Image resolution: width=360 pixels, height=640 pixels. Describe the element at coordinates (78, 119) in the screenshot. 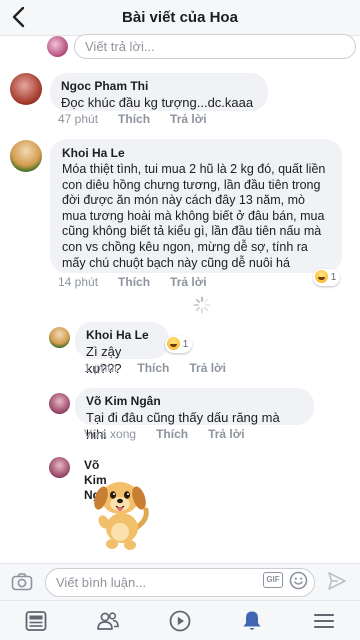

I see `comment-time: 47 phút` at that location.